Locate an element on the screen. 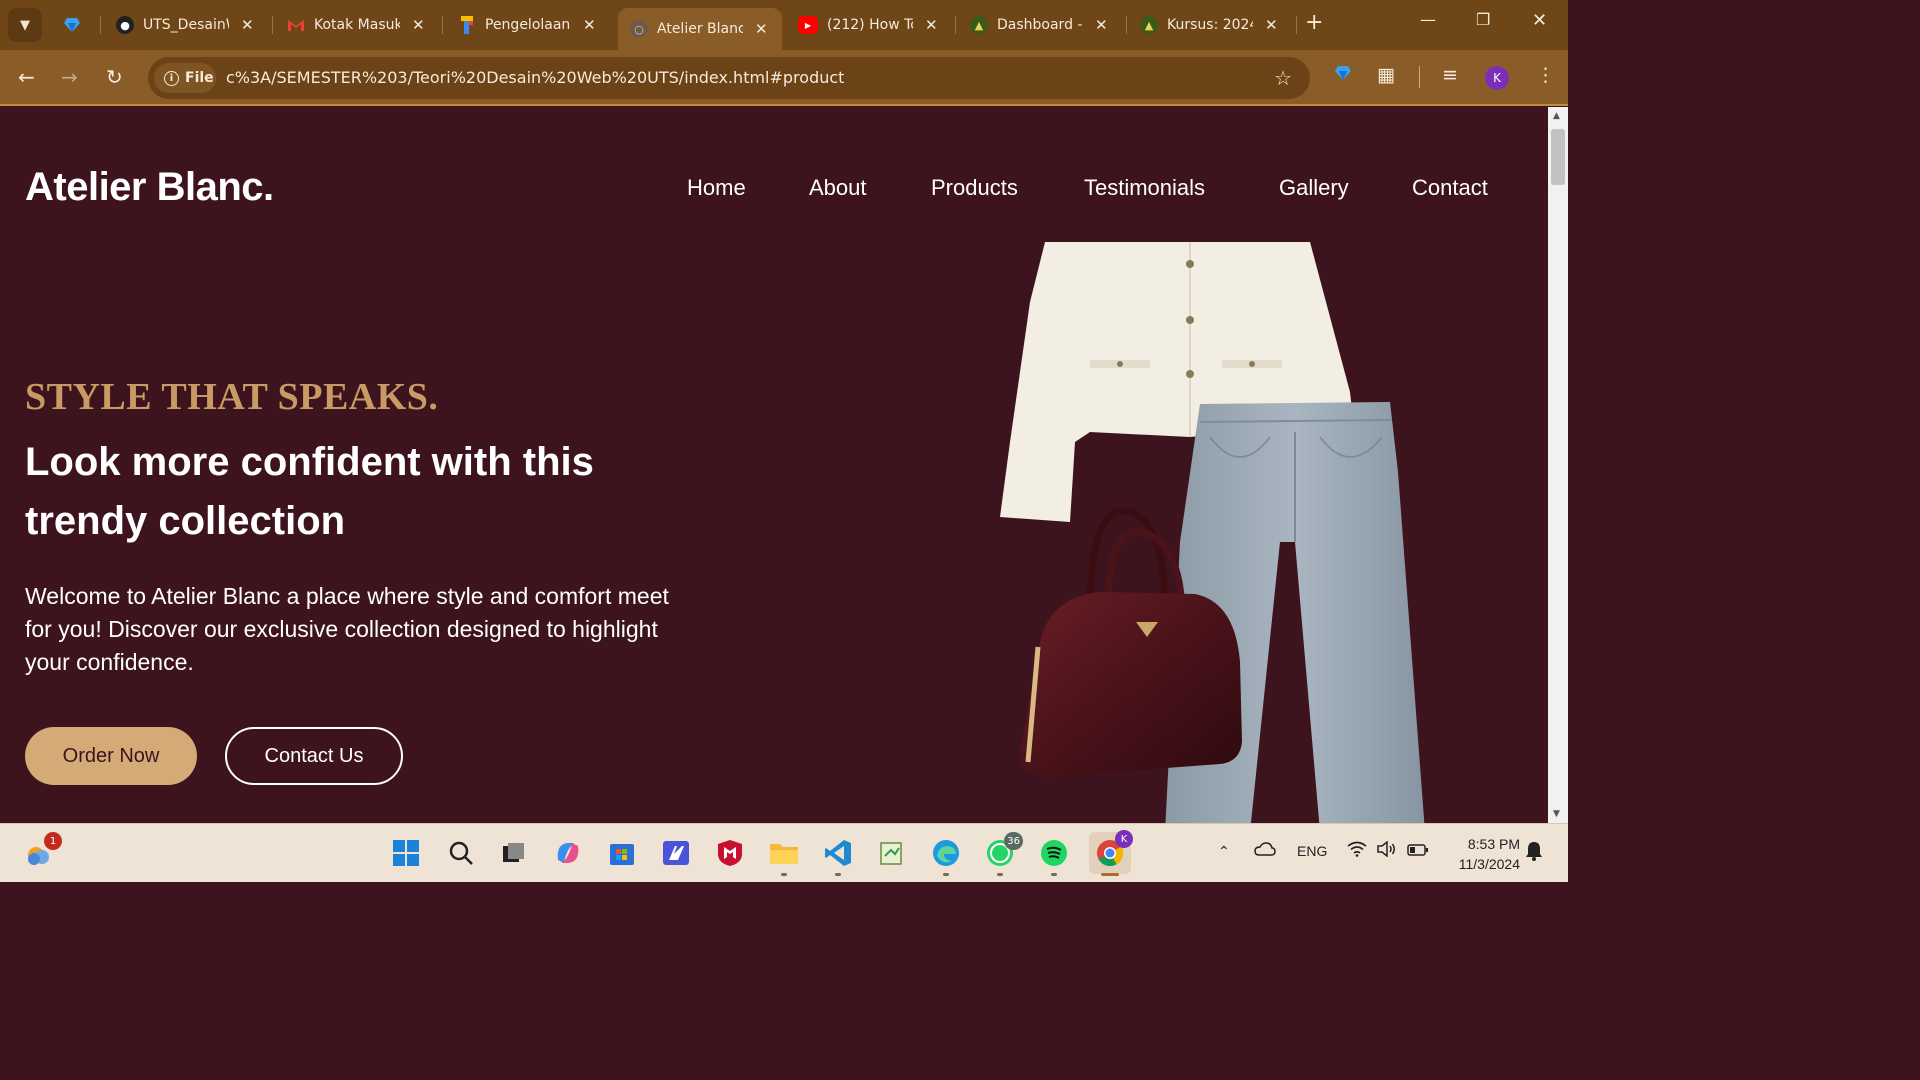  active-indicator is located at coordinates (1110, 874).